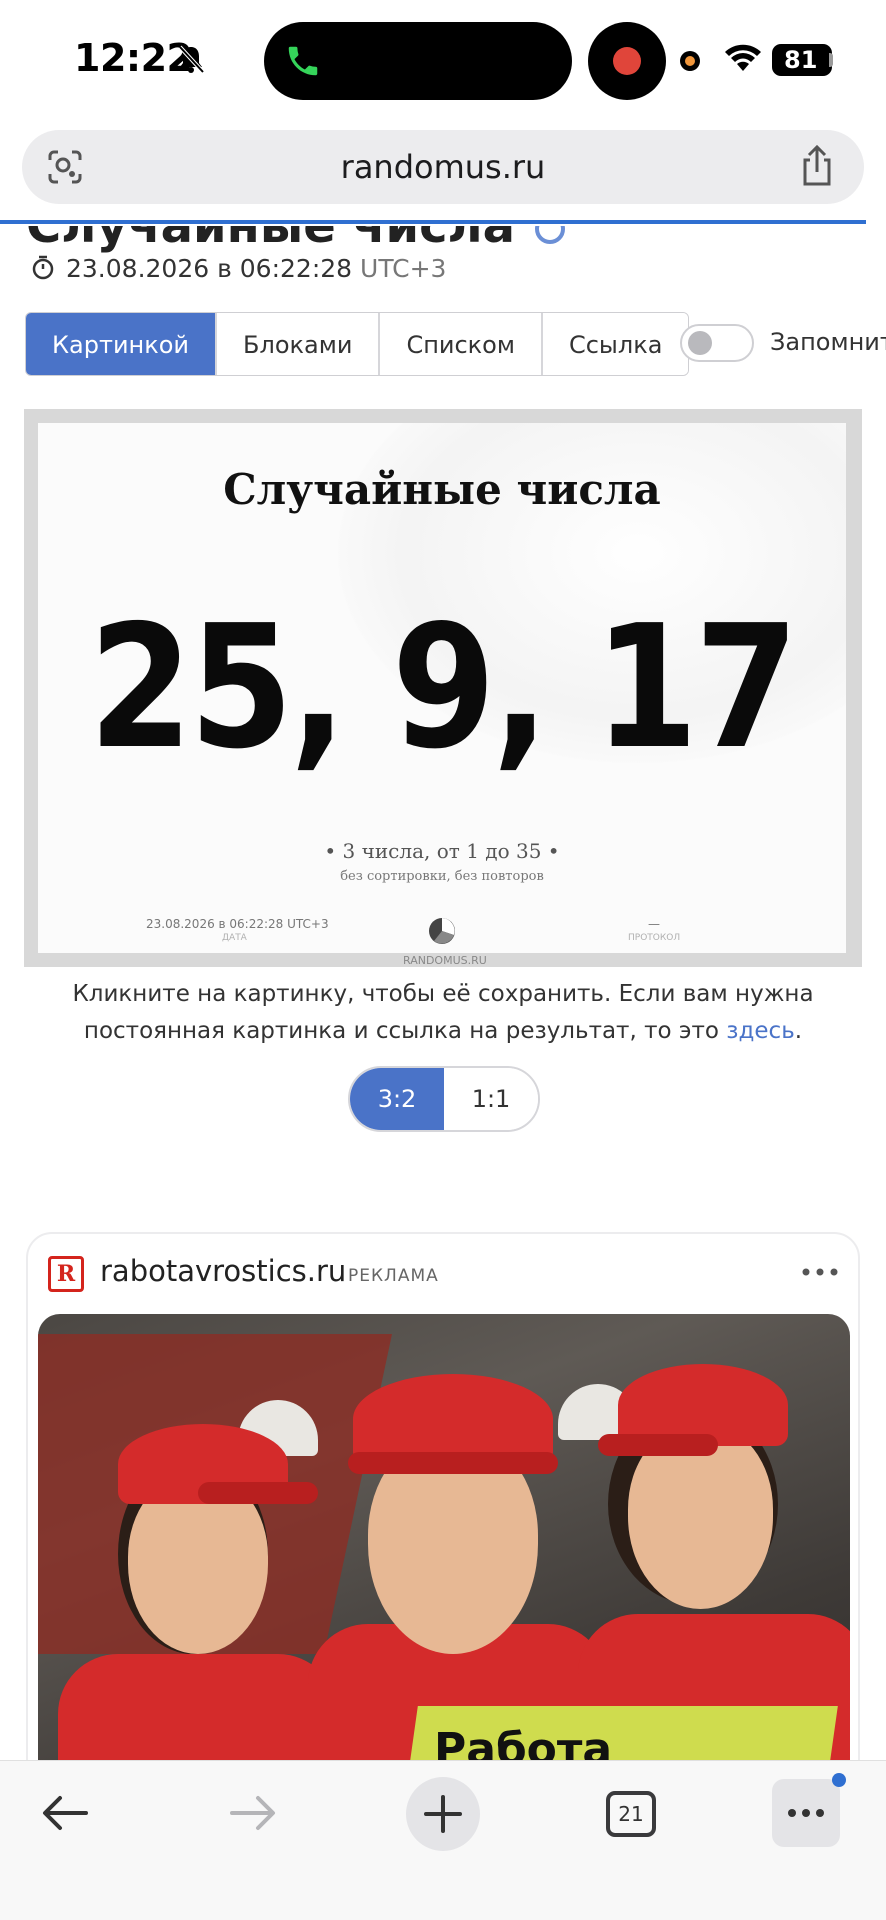 Image resolution: width=886 pixels, height=1920 pixels. I want to click on remember-toggle, so click(717, 343).